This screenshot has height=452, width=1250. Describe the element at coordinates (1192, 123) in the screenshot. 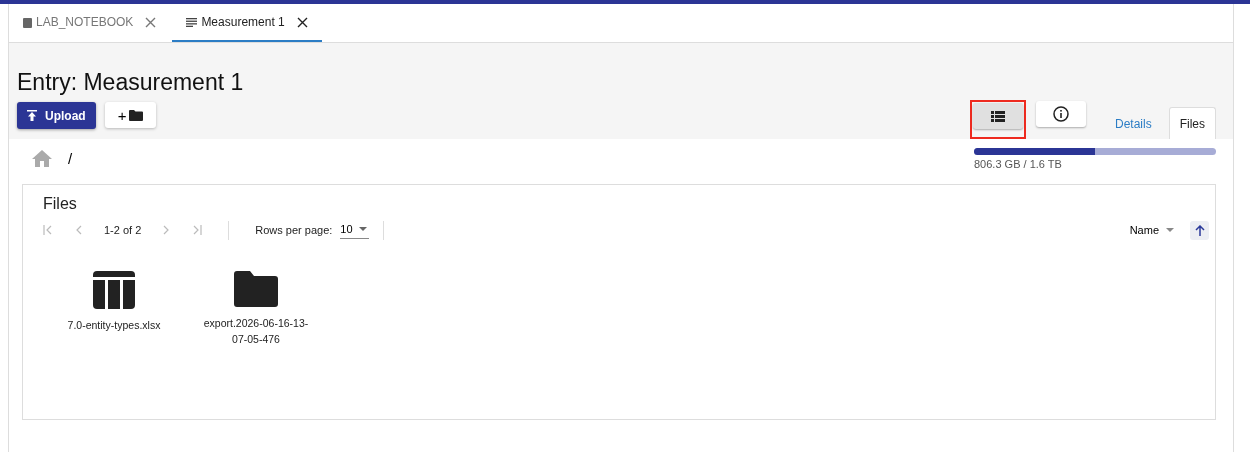

I see `panel-tab: Files` at that location.